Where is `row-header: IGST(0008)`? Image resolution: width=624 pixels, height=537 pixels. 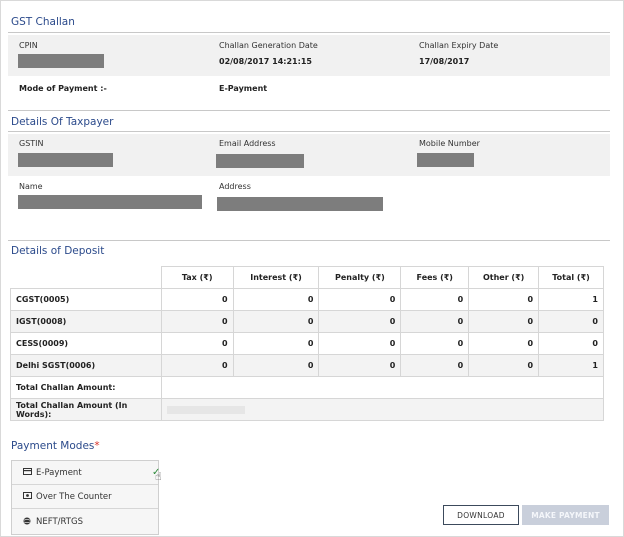 row-header: IGST(0008) is located at coordinates (86, 321).